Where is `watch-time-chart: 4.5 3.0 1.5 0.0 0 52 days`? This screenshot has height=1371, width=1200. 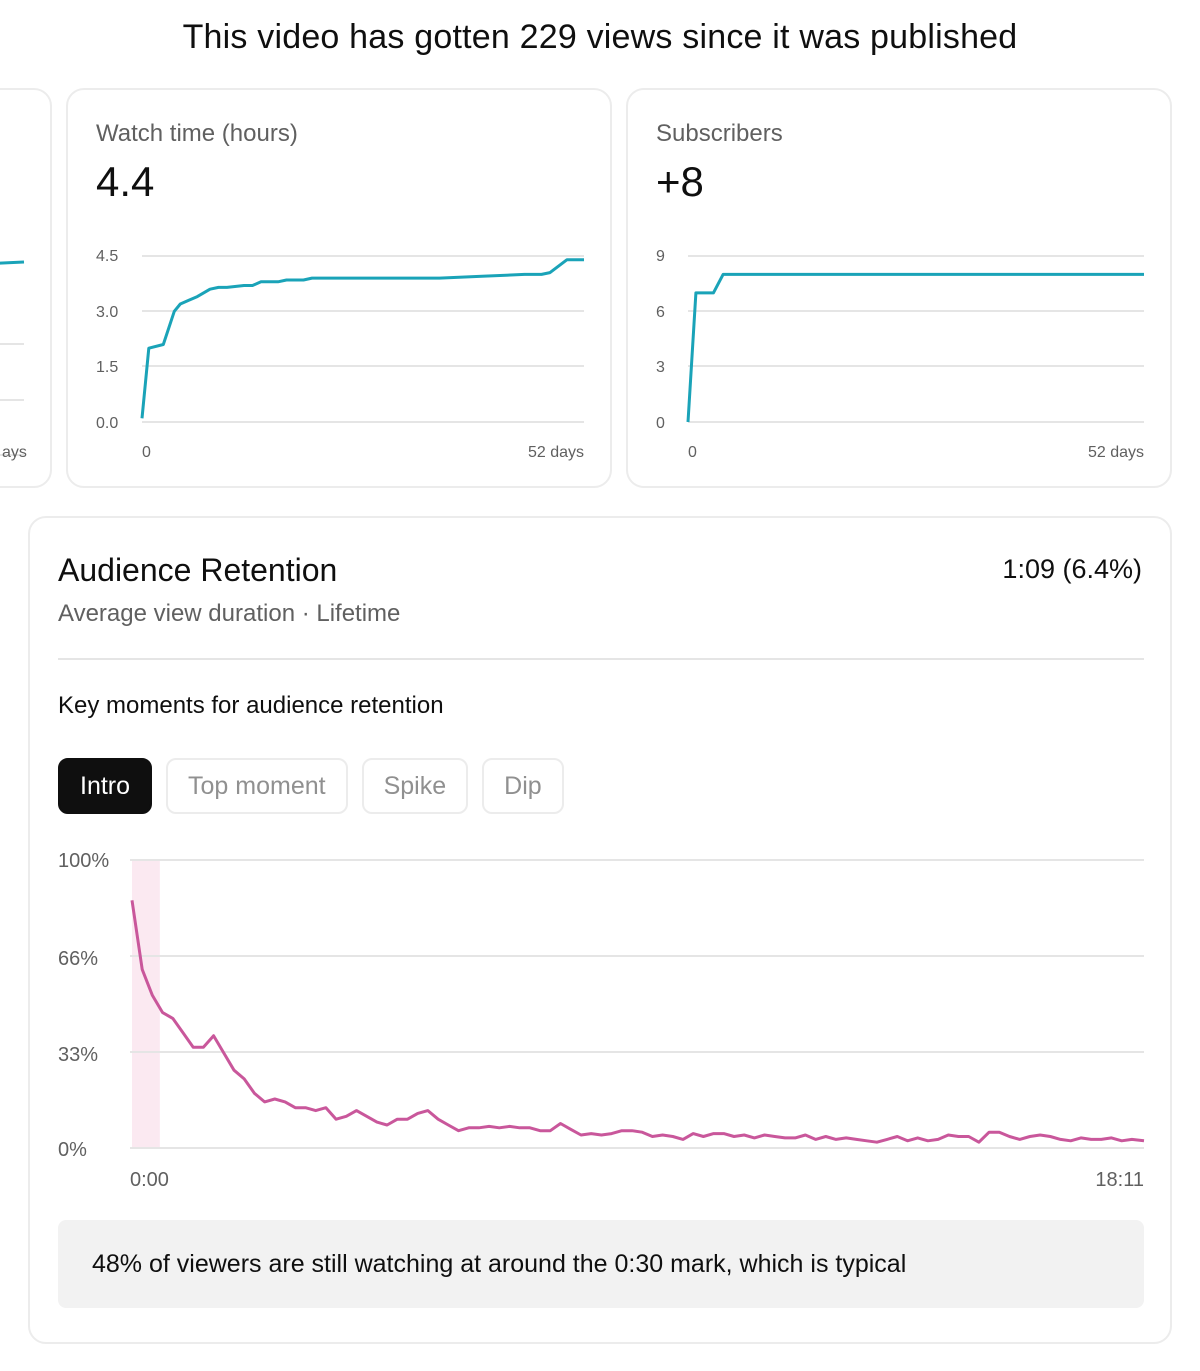
watch-time-chart: 4.5 3.0 1.5 0.0 0 52 days is located at coordinates (340, 354).